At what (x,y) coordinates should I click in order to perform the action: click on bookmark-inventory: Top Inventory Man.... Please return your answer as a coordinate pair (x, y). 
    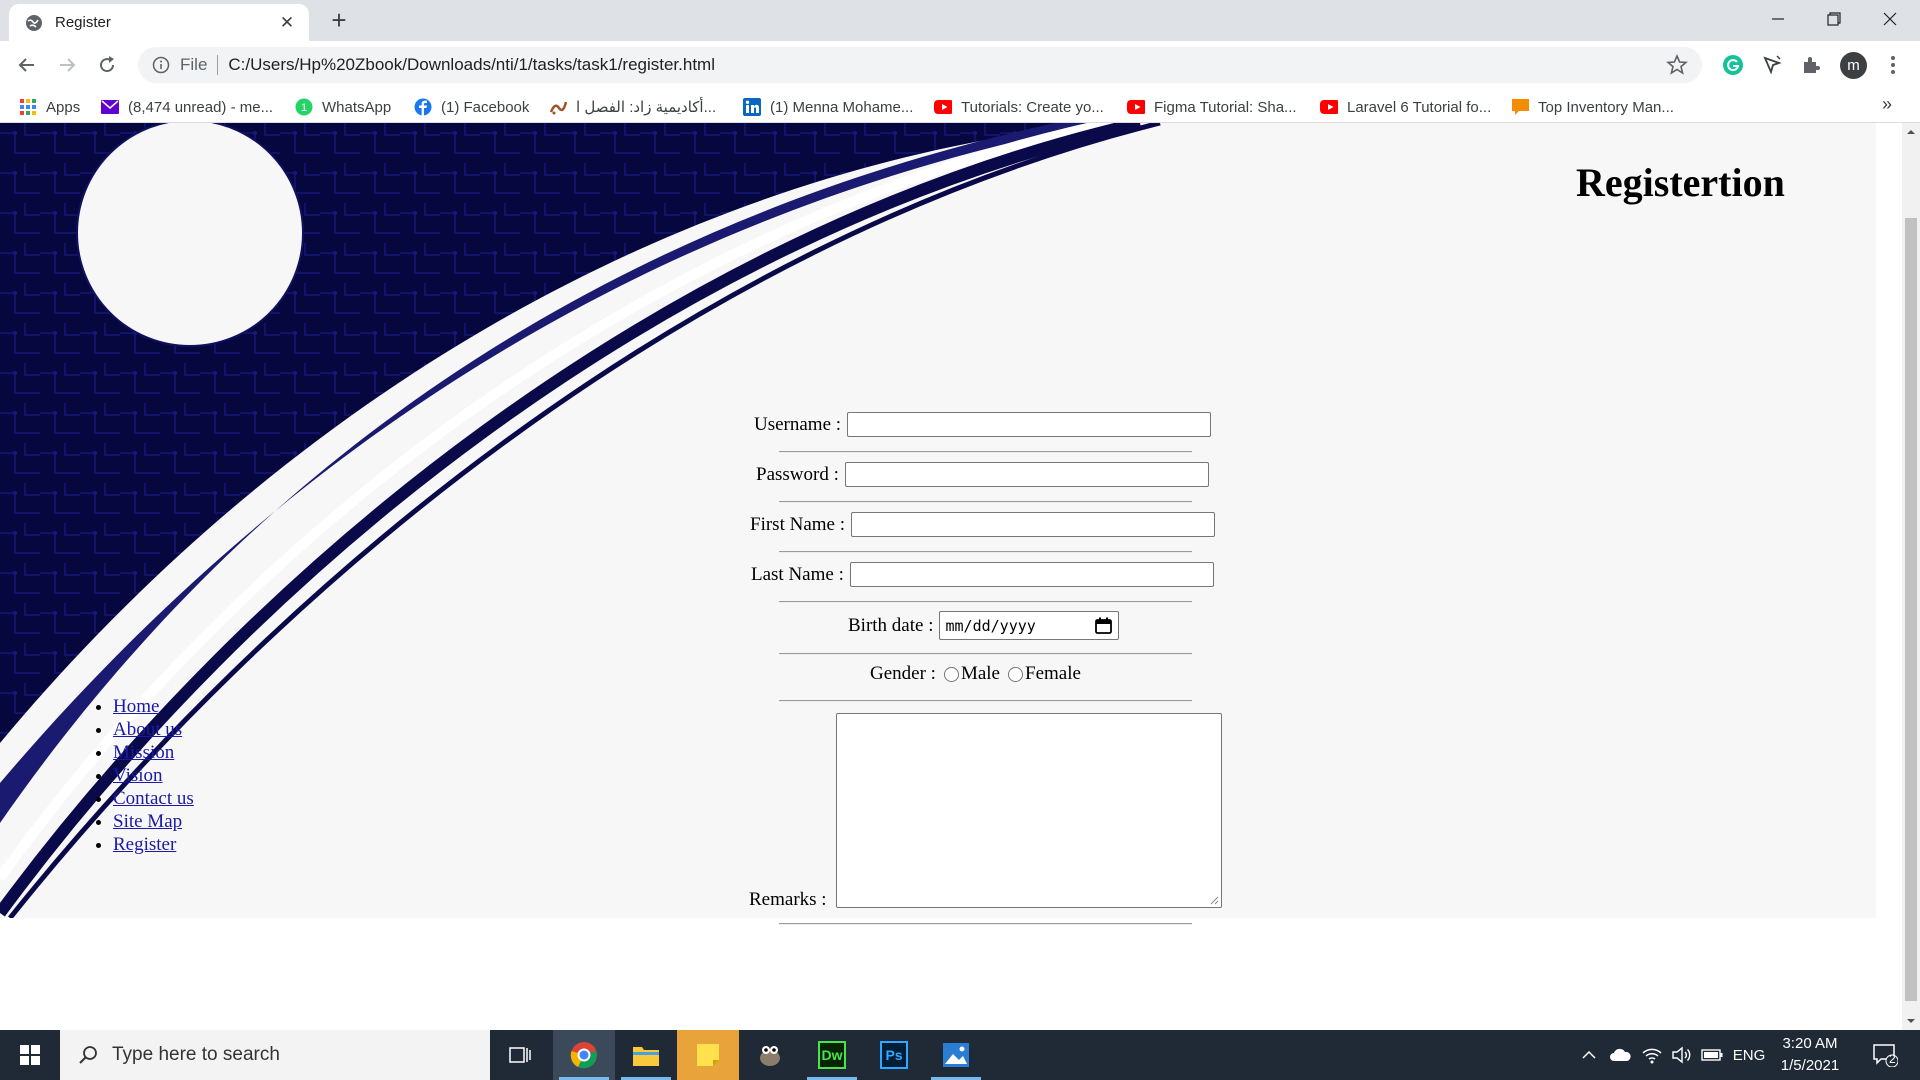
    Looking at the image, I should click on (1592, 107).